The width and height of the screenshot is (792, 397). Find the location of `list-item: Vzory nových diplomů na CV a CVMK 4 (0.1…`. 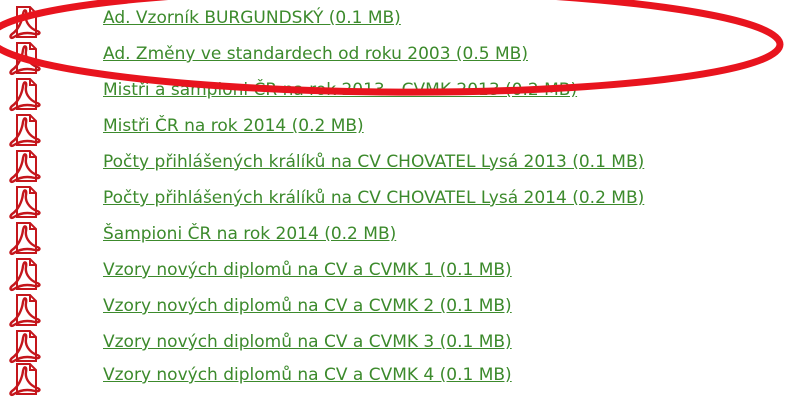

list-item: Vzory nových diplomů na CV a CVMK 4 (0.1… is located at coordinates (396, 379).